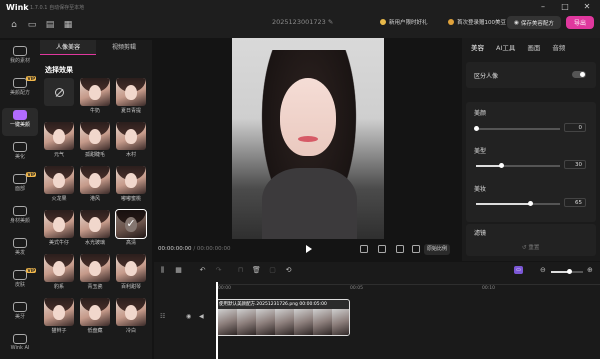 This screenshot has width=600, height=359. I want to click on shape-value: 30, so click(575, 164).